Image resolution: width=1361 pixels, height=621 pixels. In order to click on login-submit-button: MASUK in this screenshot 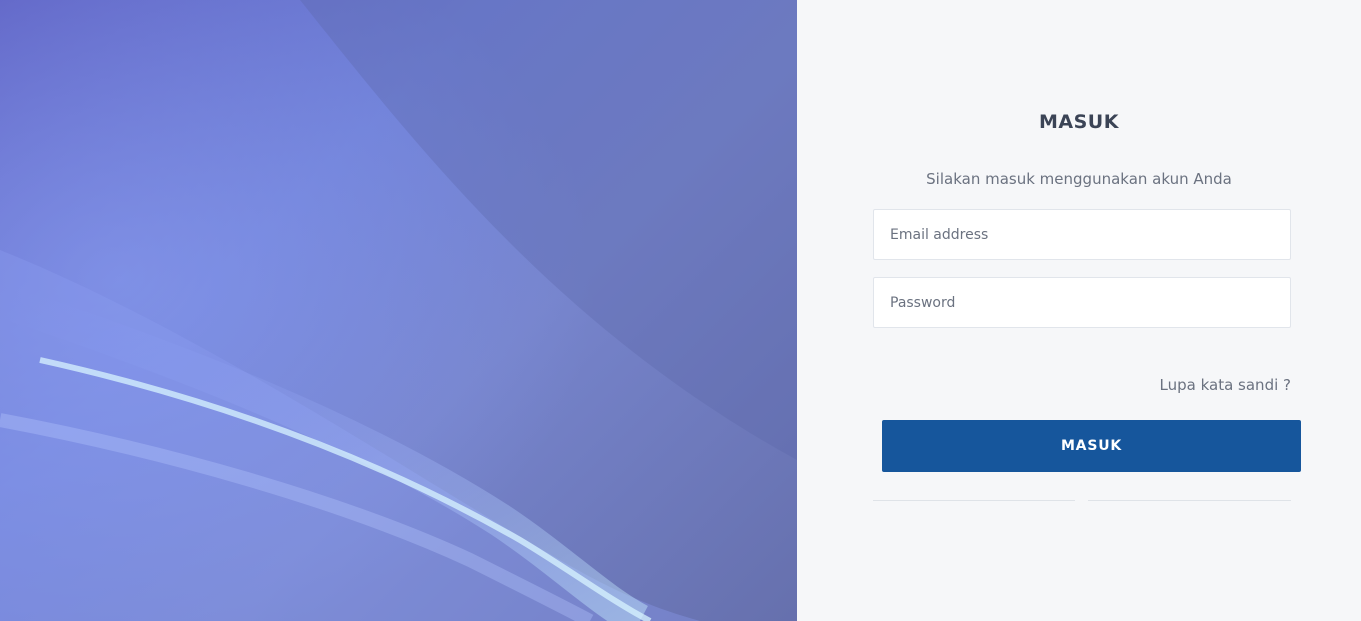, I will do `click(1091, 446)`.